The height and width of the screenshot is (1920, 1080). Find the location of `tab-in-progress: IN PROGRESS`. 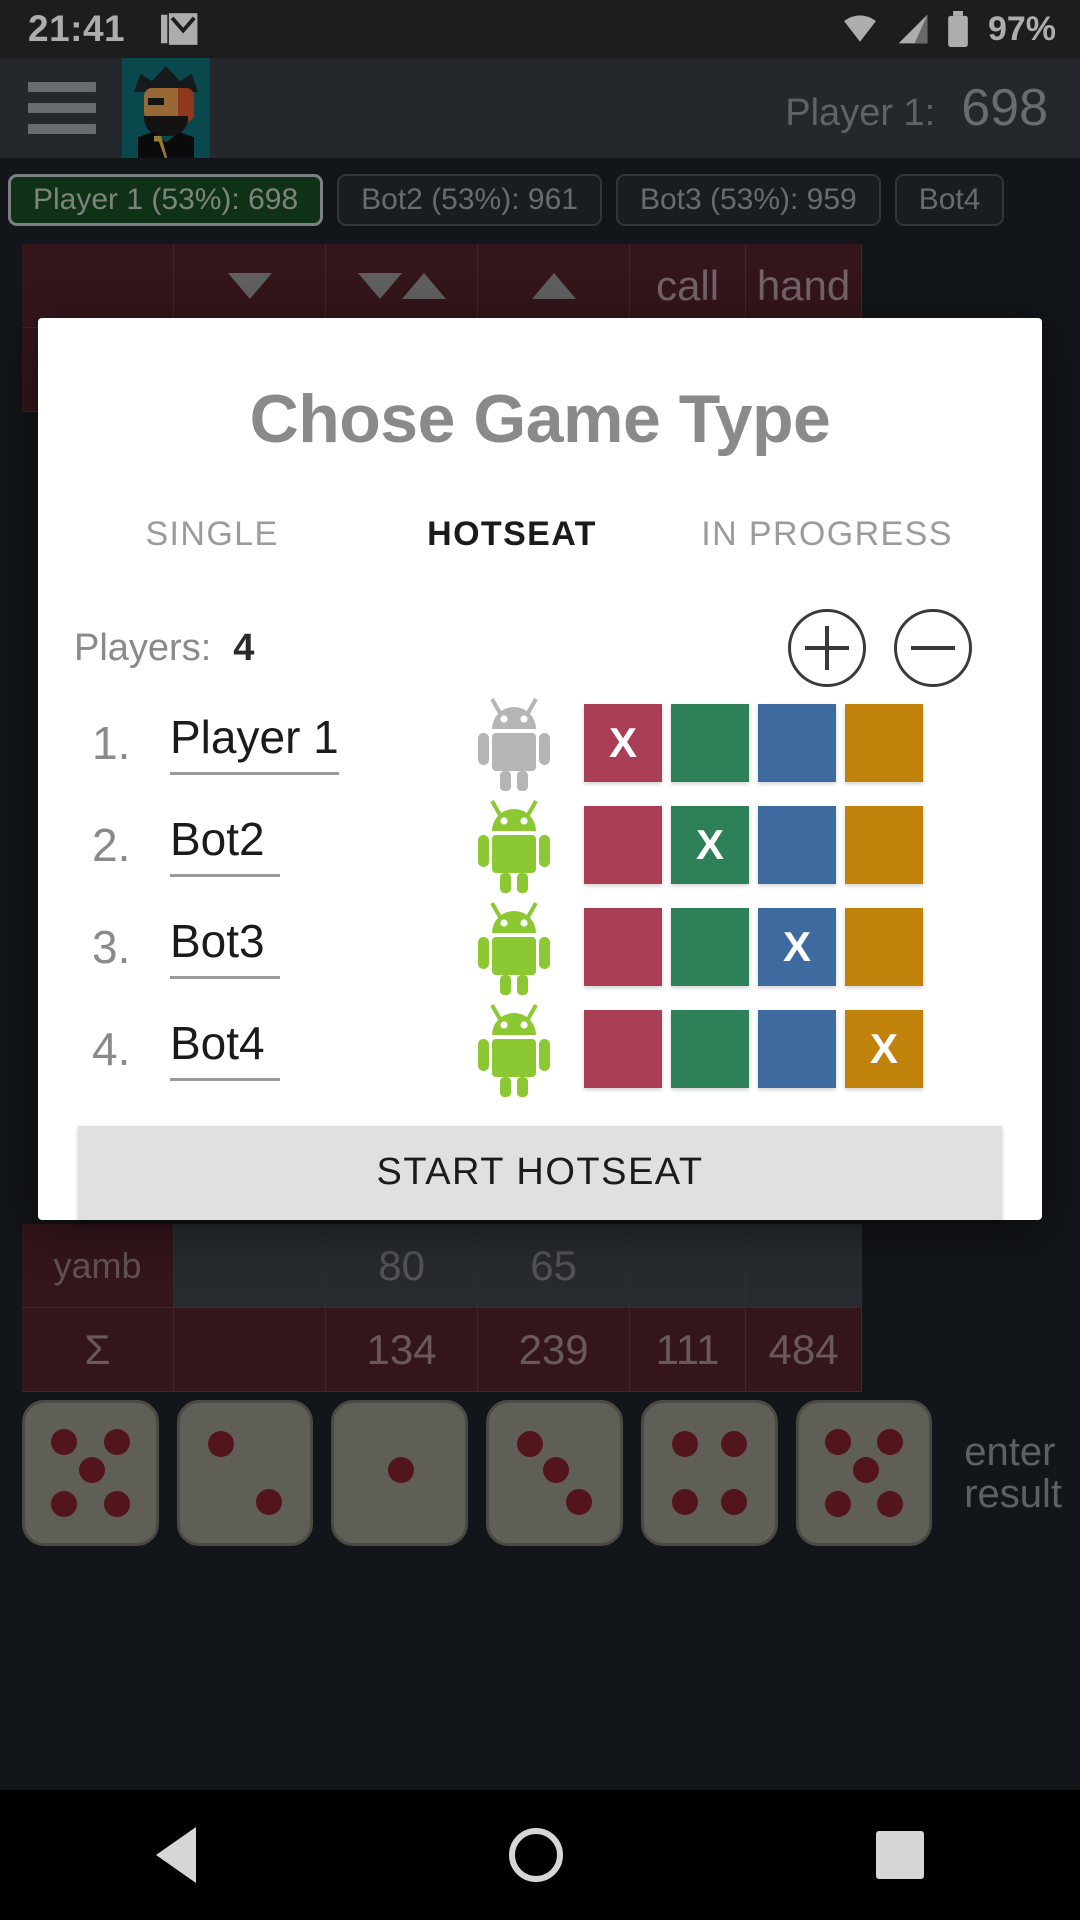

tab-in-progress: IN PROGRESS is located at coordinates (827, 534).